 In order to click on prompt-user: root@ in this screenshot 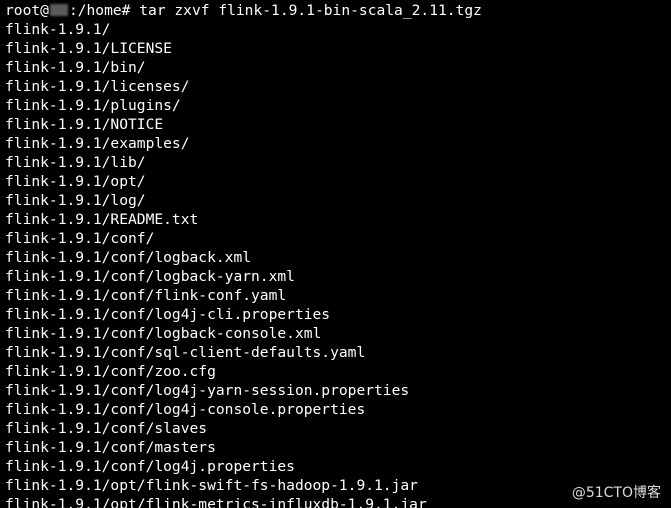, I will do `click(27, 10)`.